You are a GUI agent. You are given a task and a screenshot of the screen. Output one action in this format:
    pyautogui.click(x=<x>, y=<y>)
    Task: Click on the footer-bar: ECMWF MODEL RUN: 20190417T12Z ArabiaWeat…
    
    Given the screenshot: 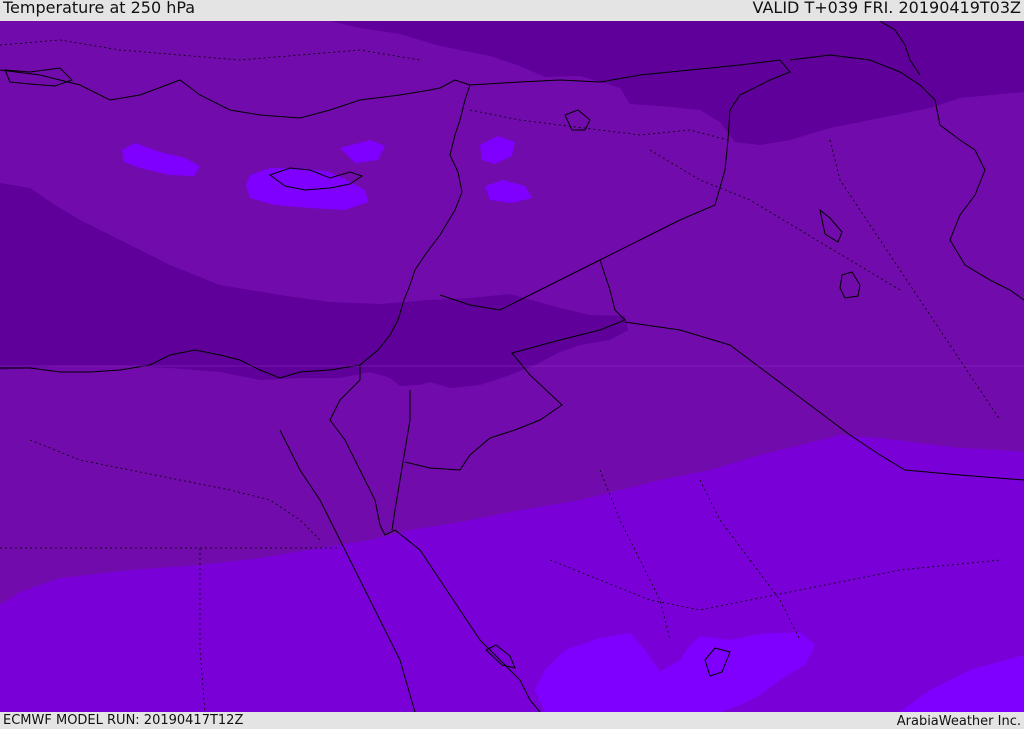 What is the action you would take?
    pyautogui.click(x=512, y=720)
    